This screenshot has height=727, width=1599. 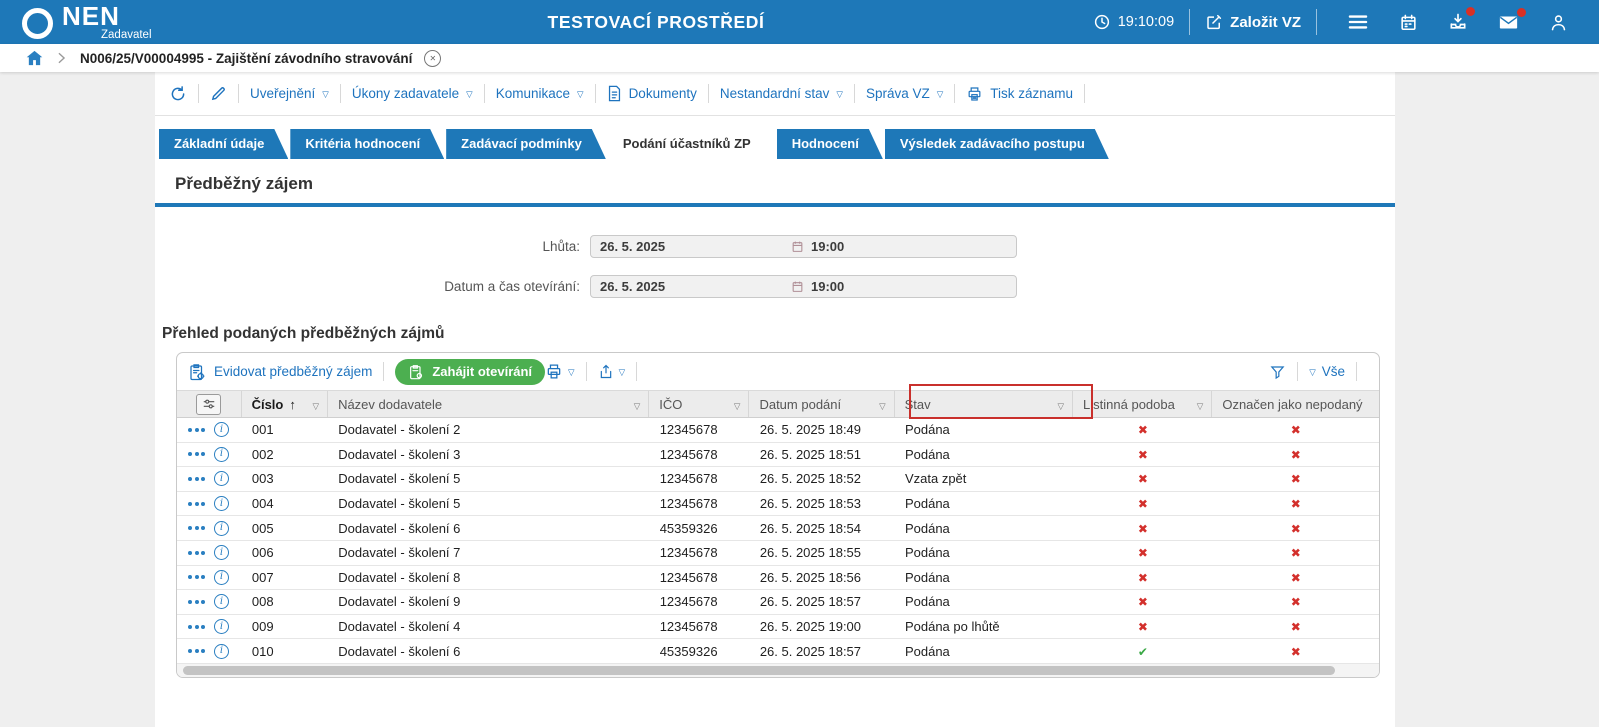 What do you see at coordinates (1327, 371) in the screenshot?
I see `filter-all-dropdown: Vše` at bounding box center [1327, 371].